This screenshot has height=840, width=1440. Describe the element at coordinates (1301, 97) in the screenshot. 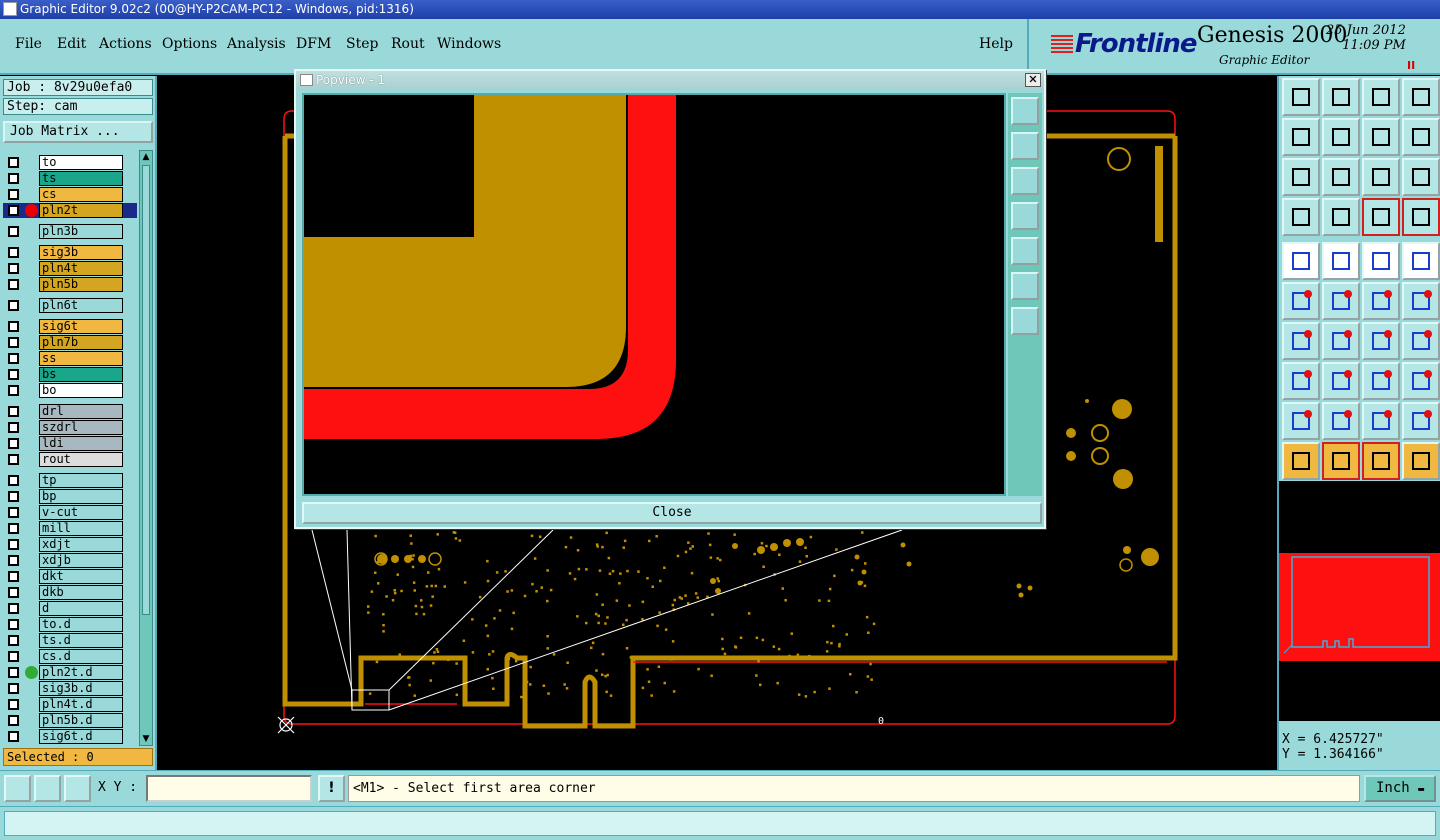

I see `open-icon` at that location.